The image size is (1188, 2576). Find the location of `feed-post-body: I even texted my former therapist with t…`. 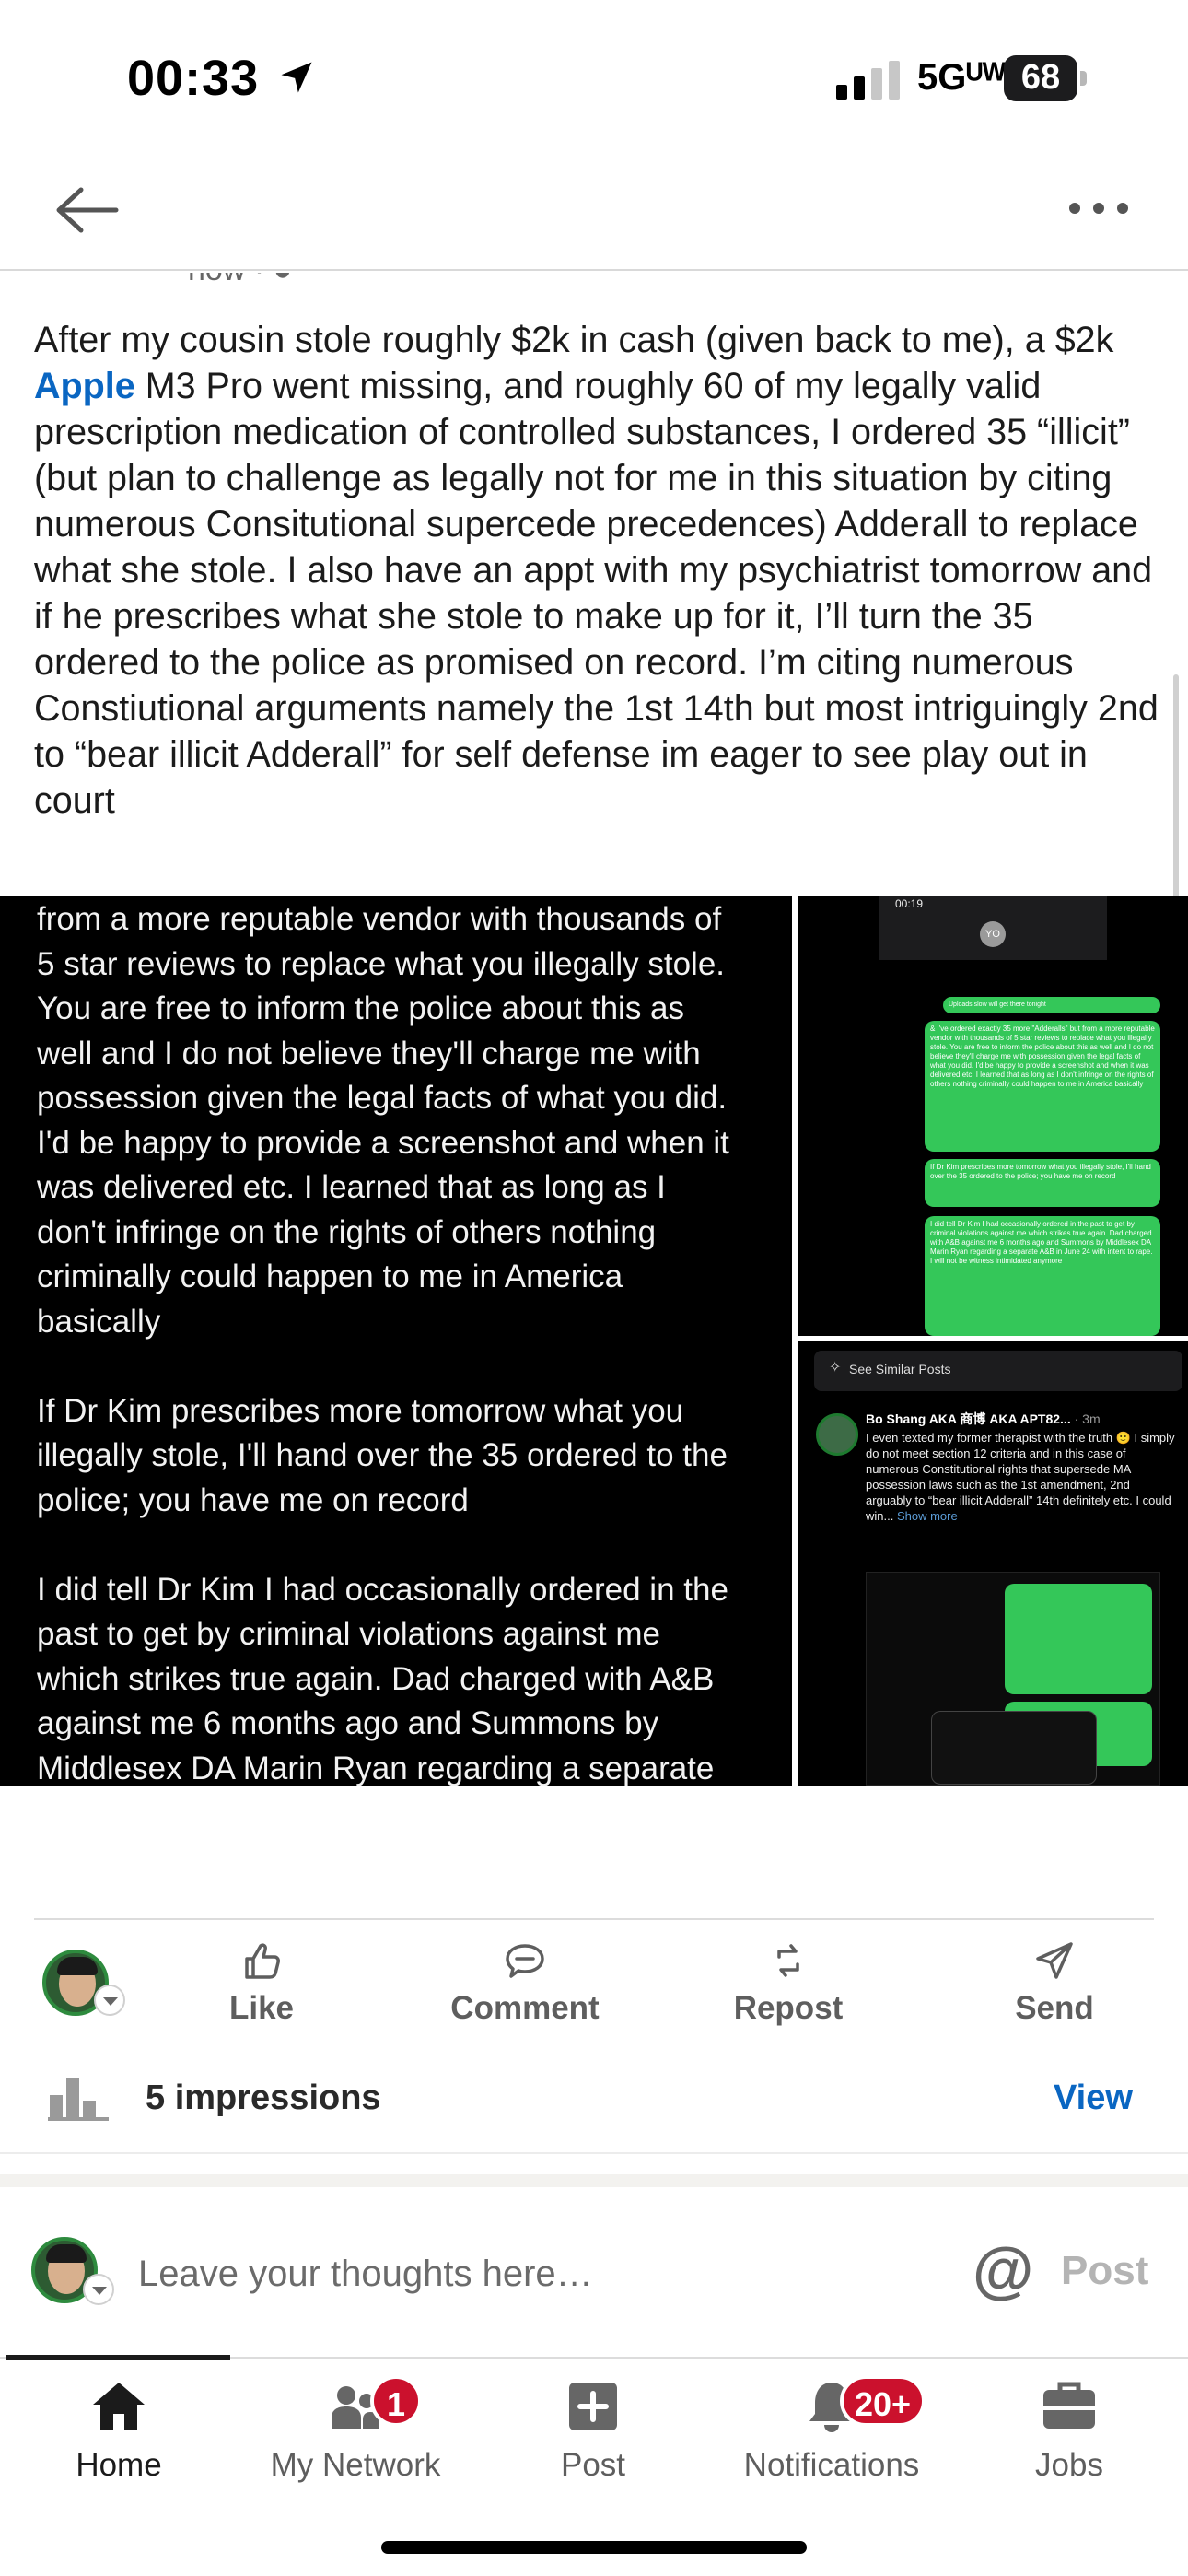

feed-post-body: I even texted my former therapist with t… is located at coordinates (1020, 1477).